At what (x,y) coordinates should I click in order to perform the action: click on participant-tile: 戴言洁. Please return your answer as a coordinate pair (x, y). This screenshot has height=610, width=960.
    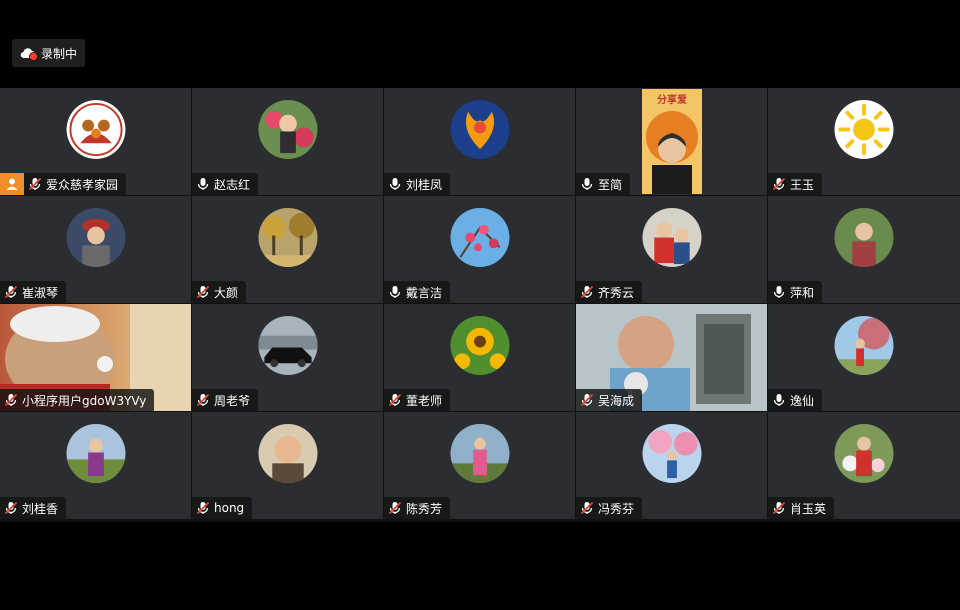
    Looking at the image, I should click on (479, 249).